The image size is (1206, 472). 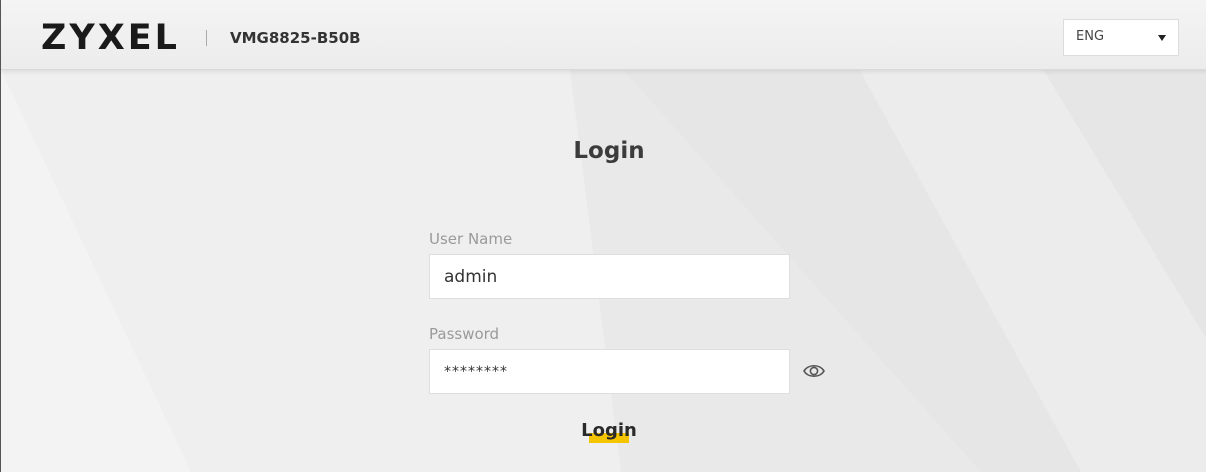 I want to click on login-button: Login, so click(x=609, y=434).